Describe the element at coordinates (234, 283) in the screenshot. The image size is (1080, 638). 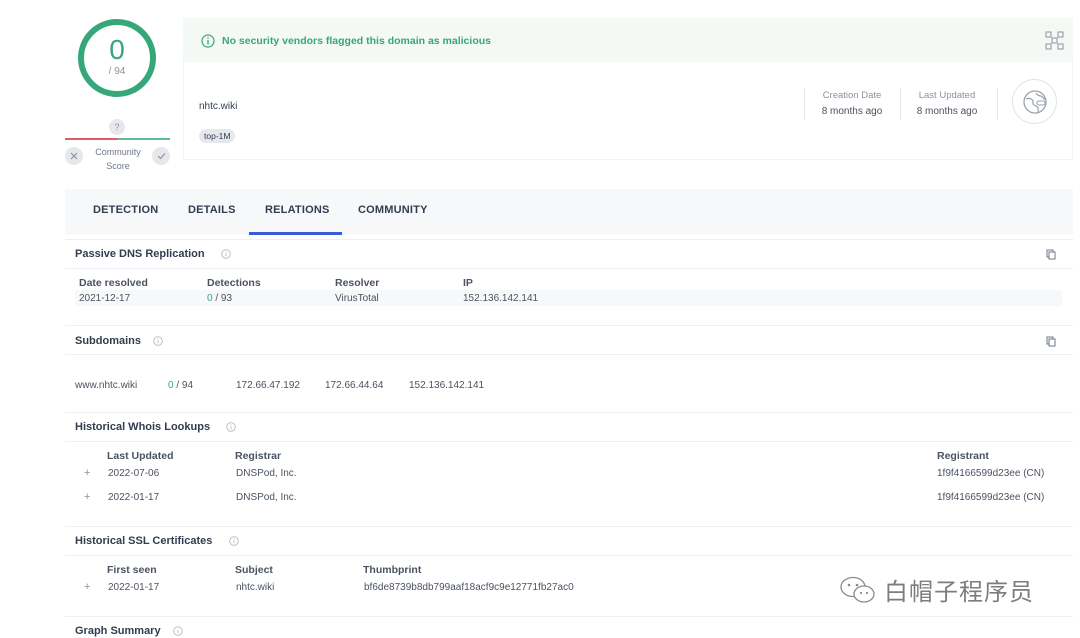
I see `col-detections: Detections` at that location.